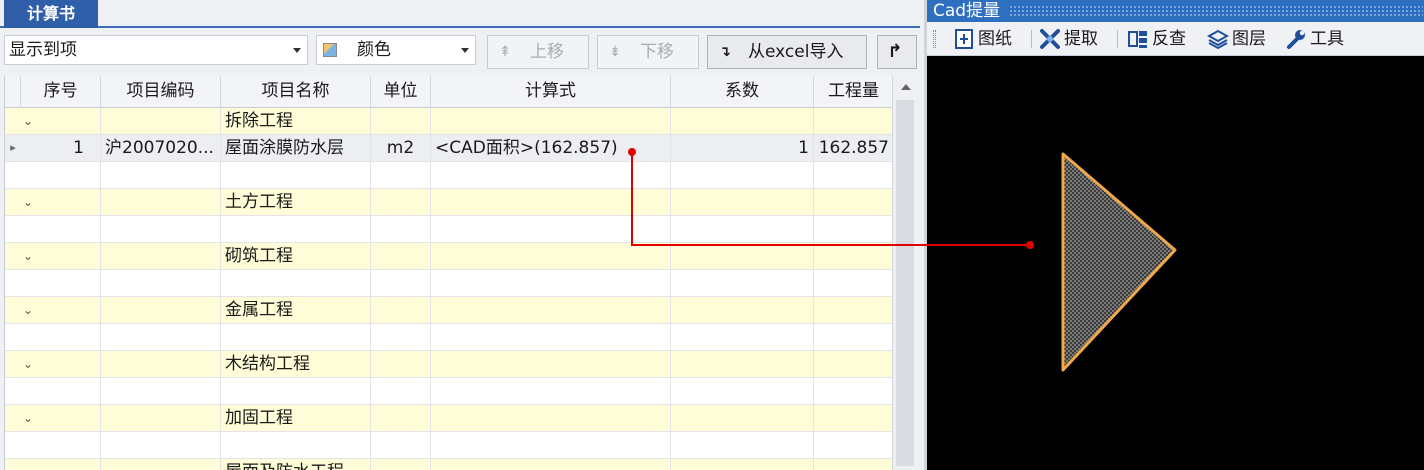 This screenshot has width=1424, height=470. Describe the element at coordinates (551, 148) in the screenshot. I see `cell-formula: <CAD面积>(162.857)` at that location.